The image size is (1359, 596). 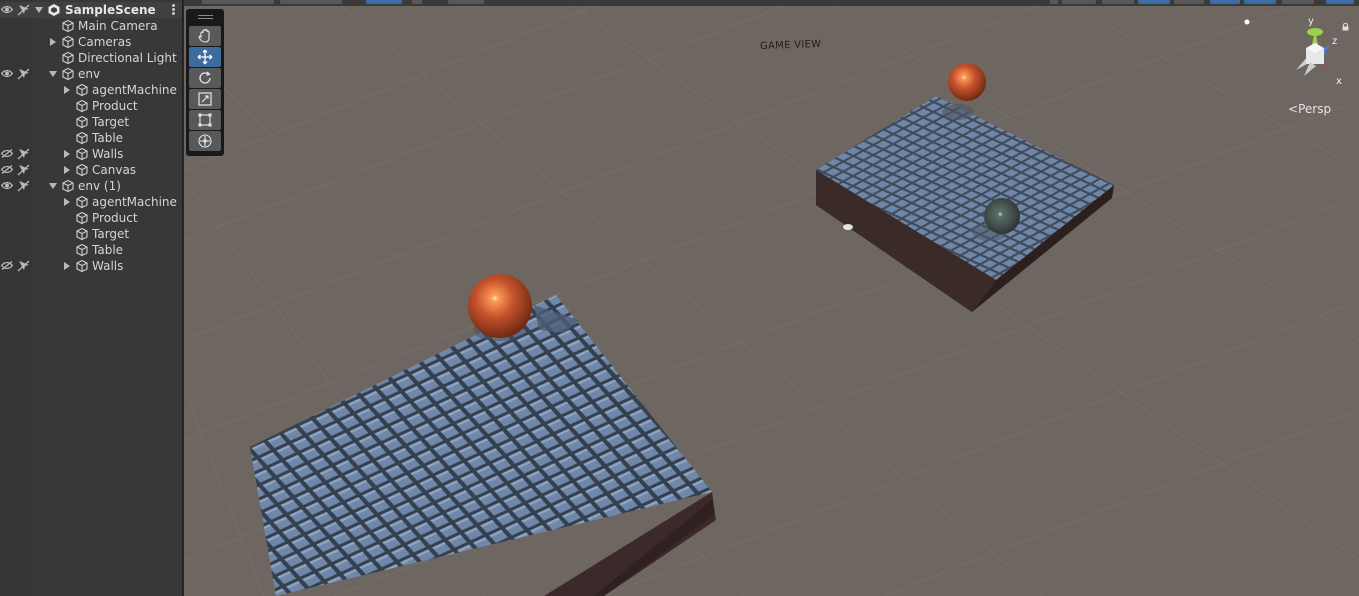 What do you see at coordinates (1345, 27) in the screenshot?
I see `lock-icon` at bounding box center [1345, 27].